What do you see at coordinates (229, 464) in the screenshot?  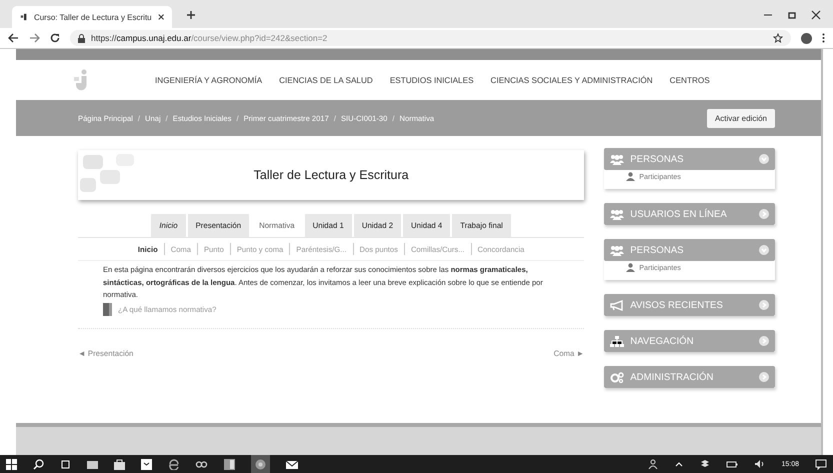 I see `window-icon` at bounding box center [229, 464].